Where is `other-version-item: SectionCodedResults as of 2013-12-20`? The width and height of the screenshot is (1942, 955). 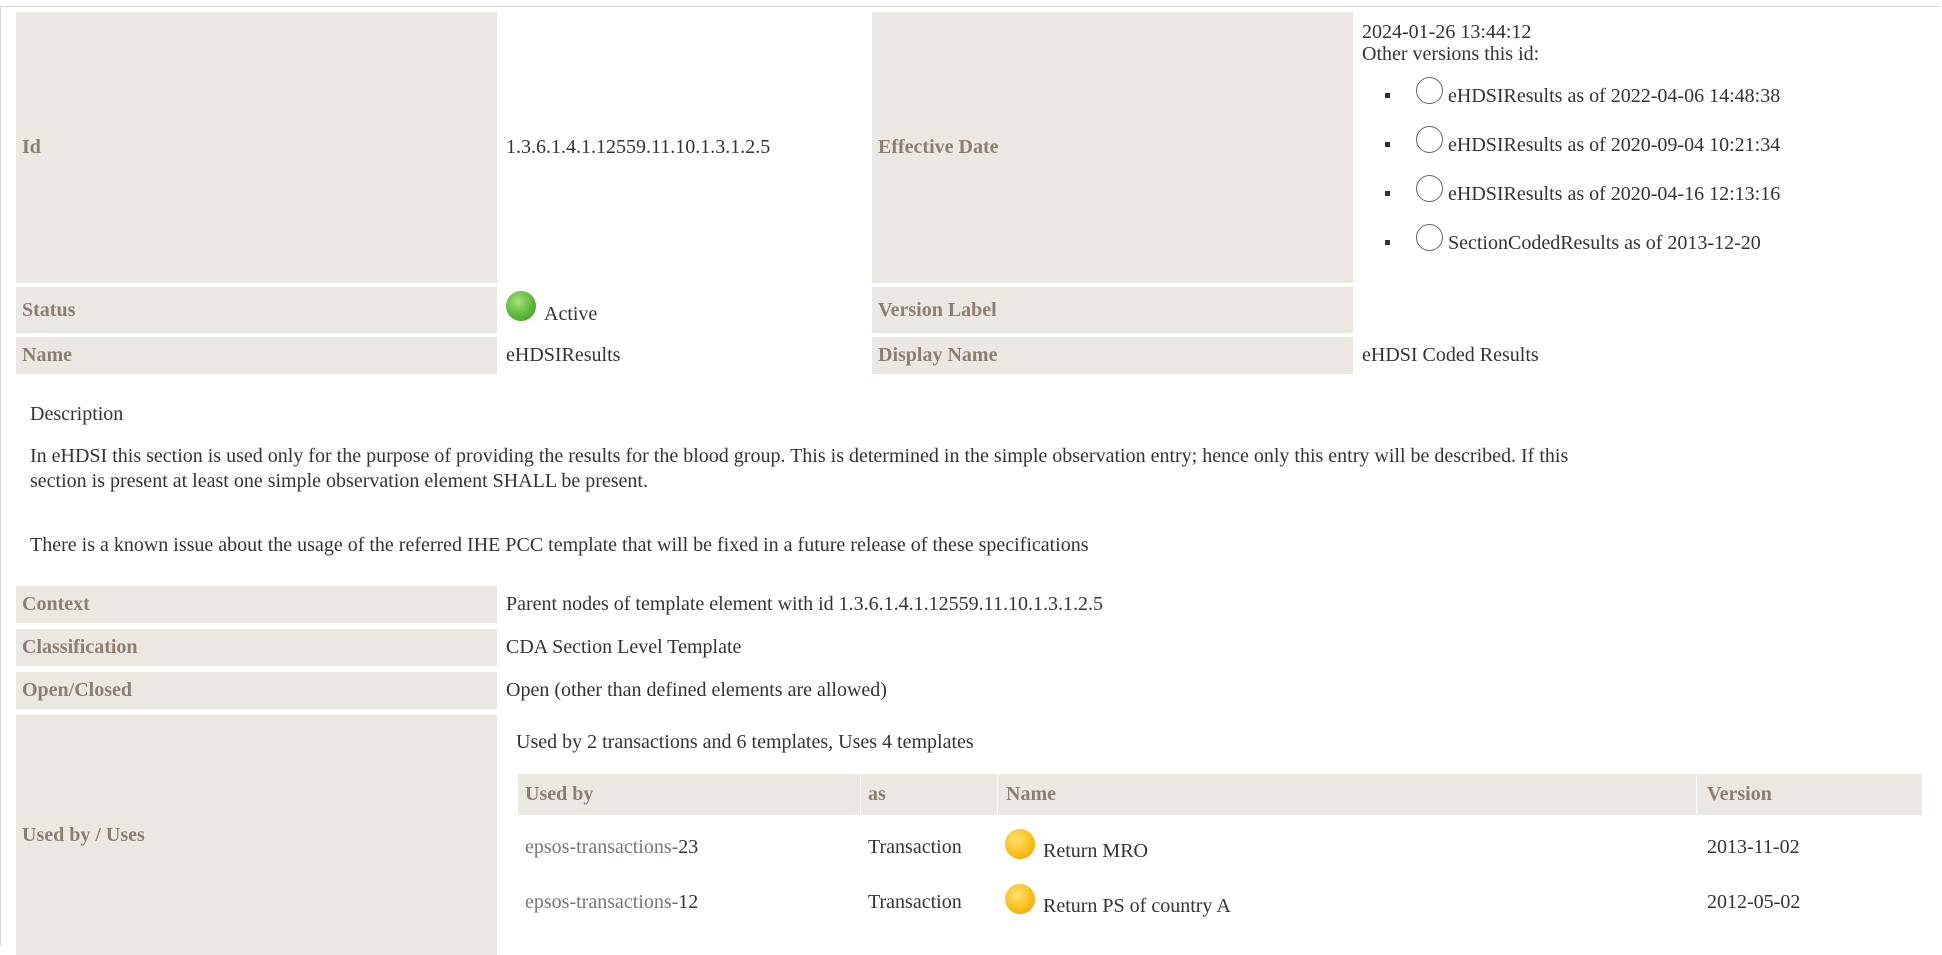 other-version-item: SectionCodedResults as of 2013-12-20 is located at coordinates (1642, 242).